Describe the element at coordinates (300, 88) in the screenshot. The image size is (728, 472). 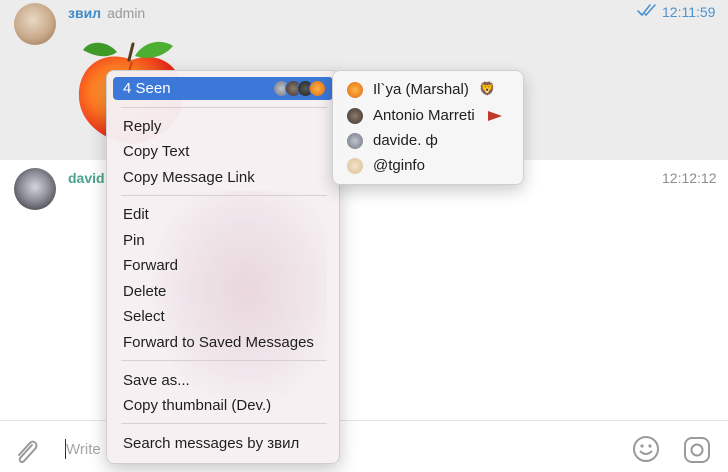
I see `seen-avatars` at that location.